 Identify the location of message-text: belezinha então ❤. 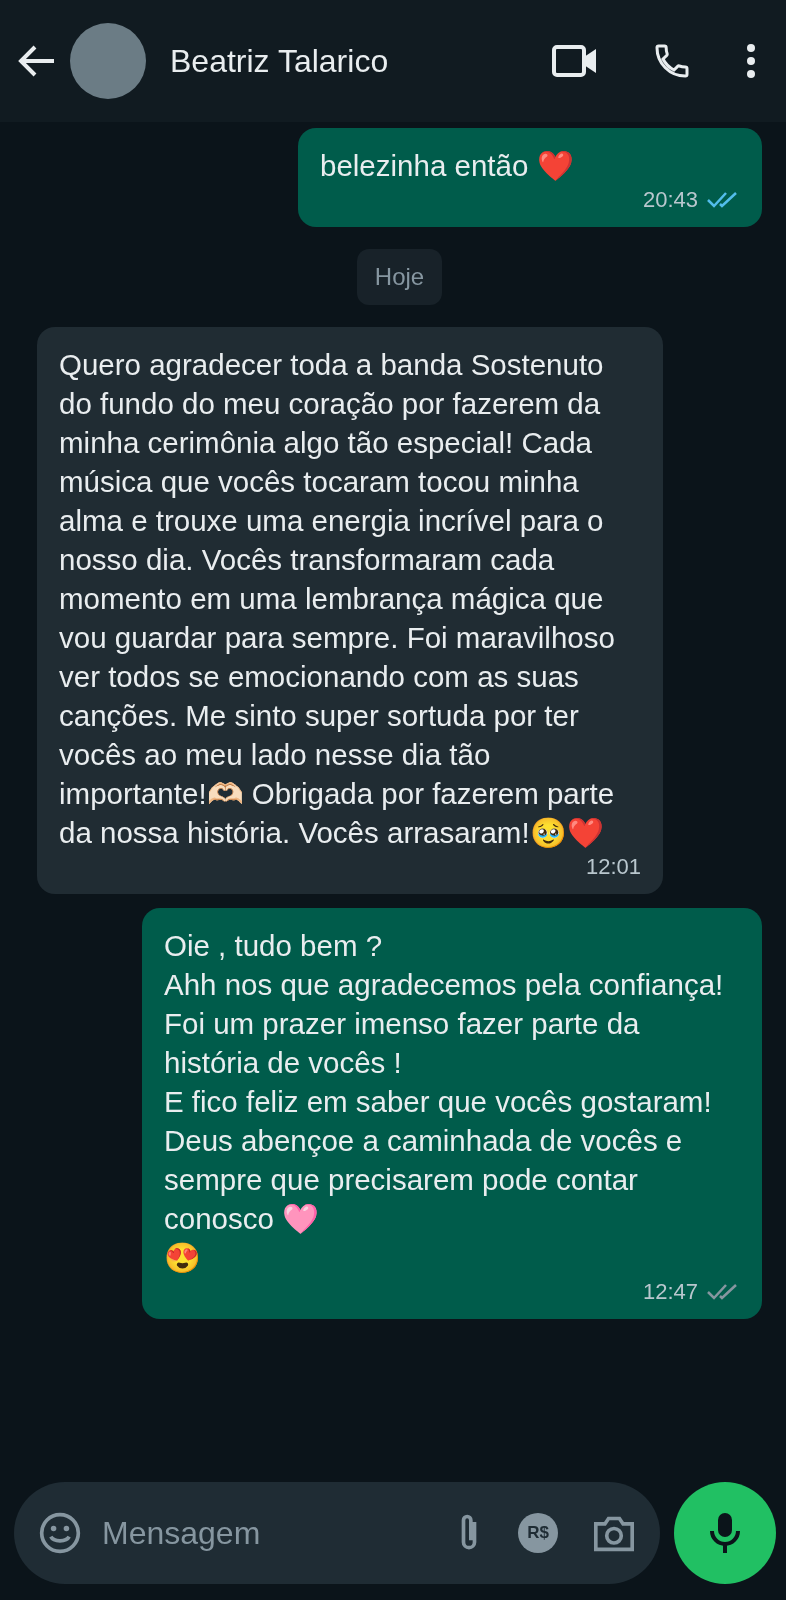
(447, 166).